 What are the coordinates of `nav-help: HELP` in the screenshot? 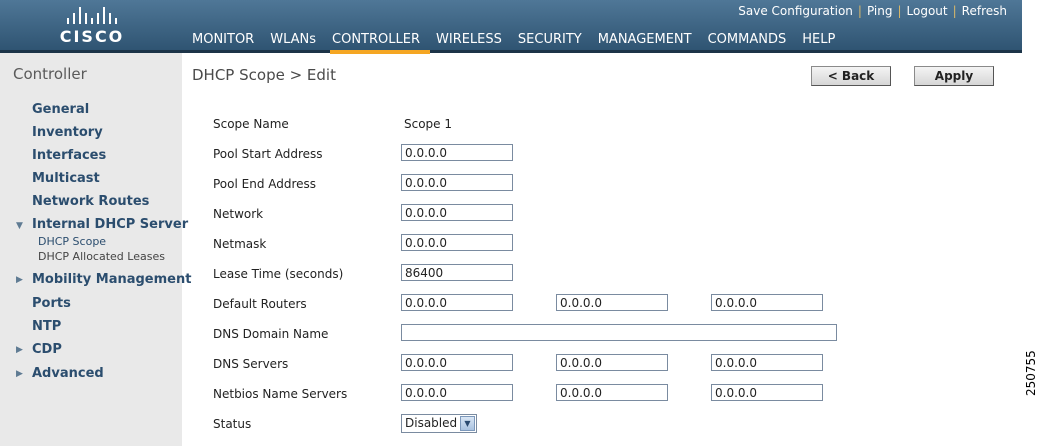 It's located at (822, 40).